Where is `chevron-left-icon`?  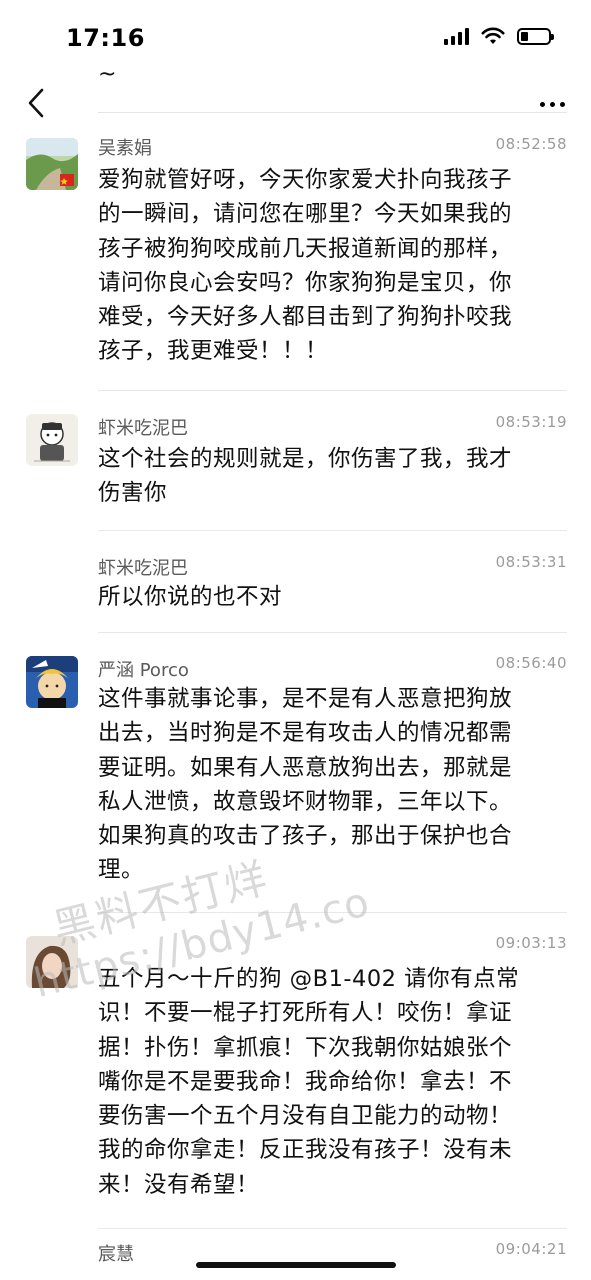 chevron-left-icon is located at coordinates (39, 103).